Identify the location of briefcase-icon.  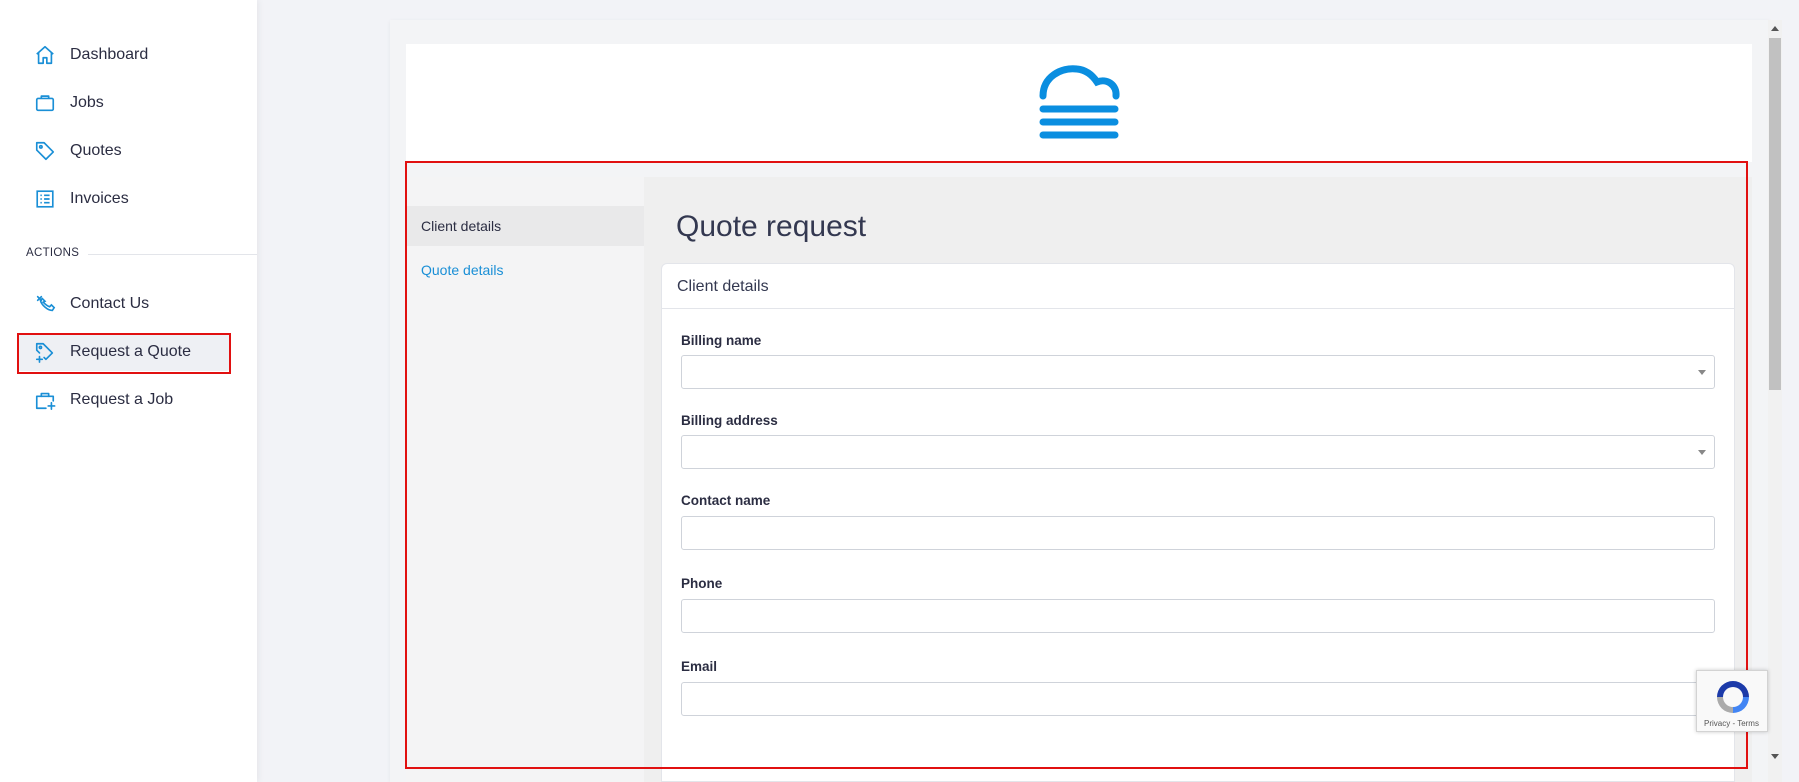
(45, 103).